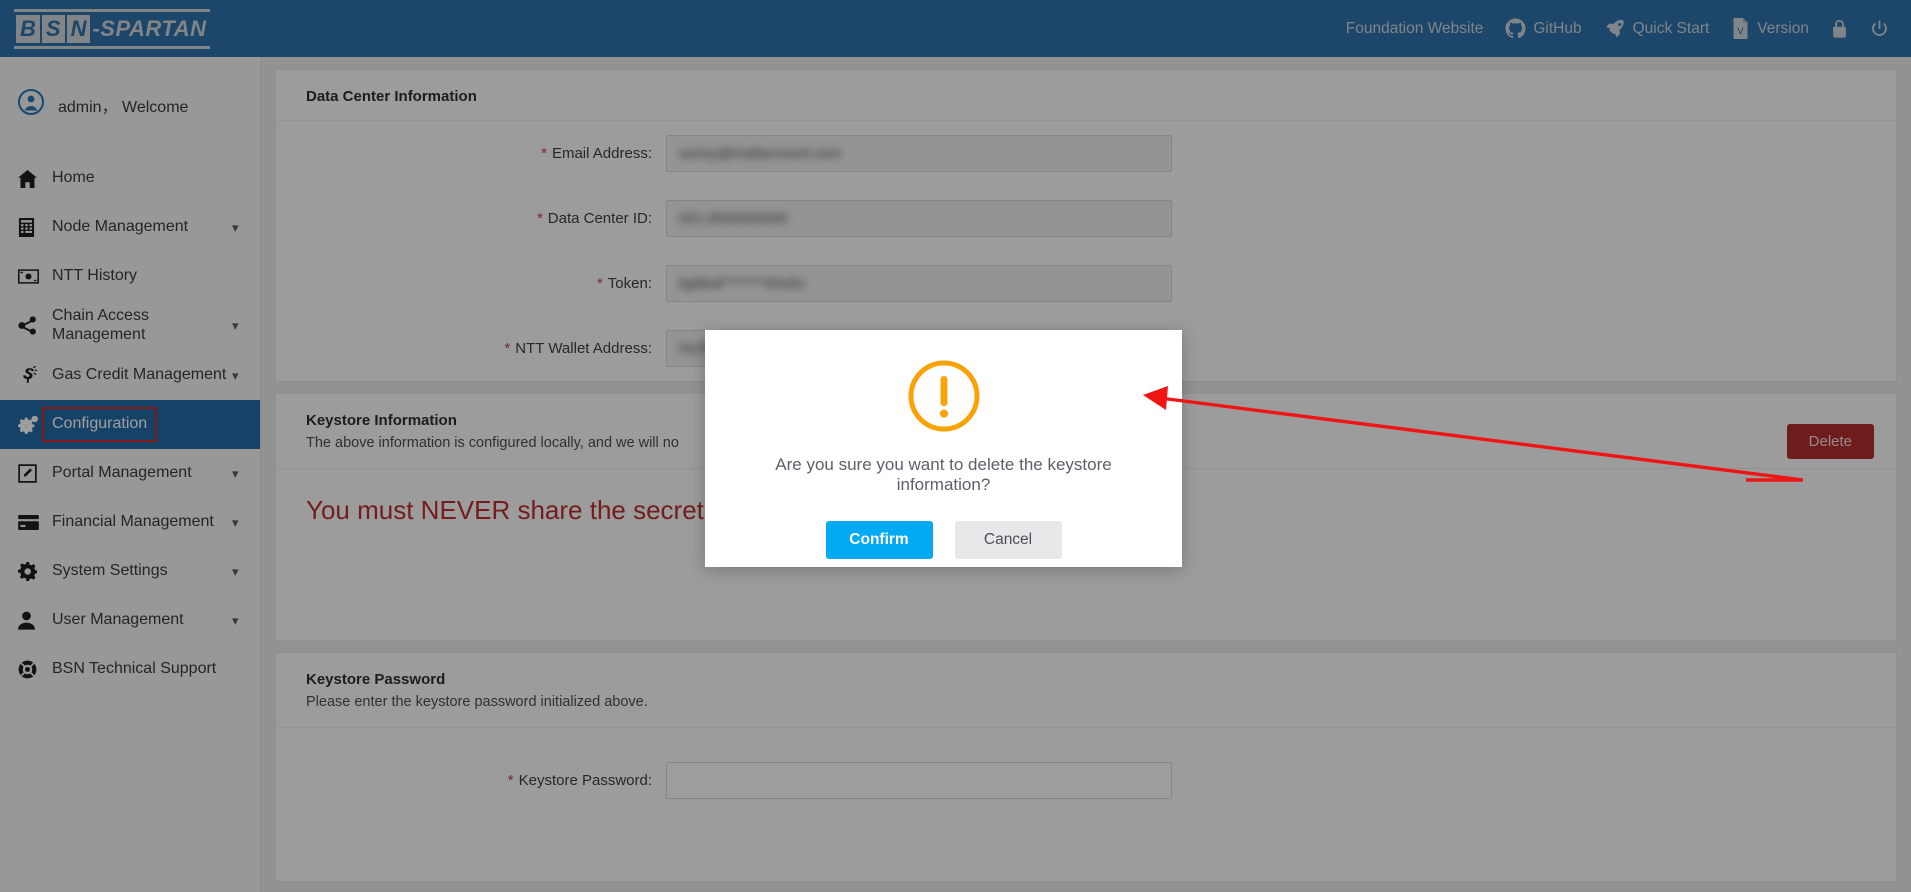 The width and height of the screenshot is (1911, 892). Describe the element at coordinates (1008, 540) in the screenshot. I see `cancel-button: Cancel` at that location.